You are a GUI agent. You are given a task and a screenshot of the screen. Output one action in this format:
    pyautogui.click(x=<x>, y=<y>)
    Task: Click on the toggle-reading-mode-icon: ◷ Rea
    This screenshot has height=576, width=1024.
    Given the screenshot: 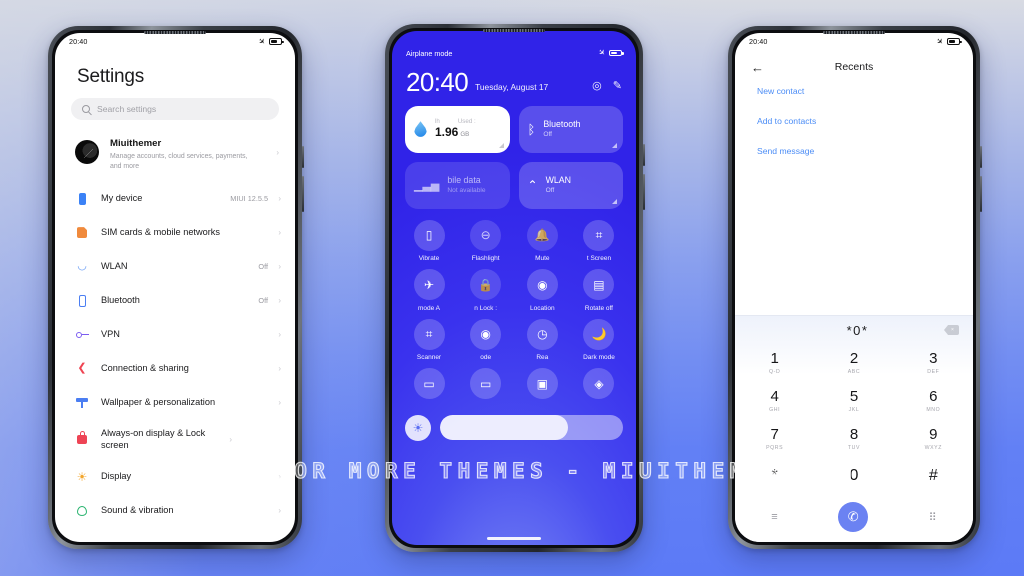 What is the action you would take?
    pyautogui.click(x=542, y=339)
    